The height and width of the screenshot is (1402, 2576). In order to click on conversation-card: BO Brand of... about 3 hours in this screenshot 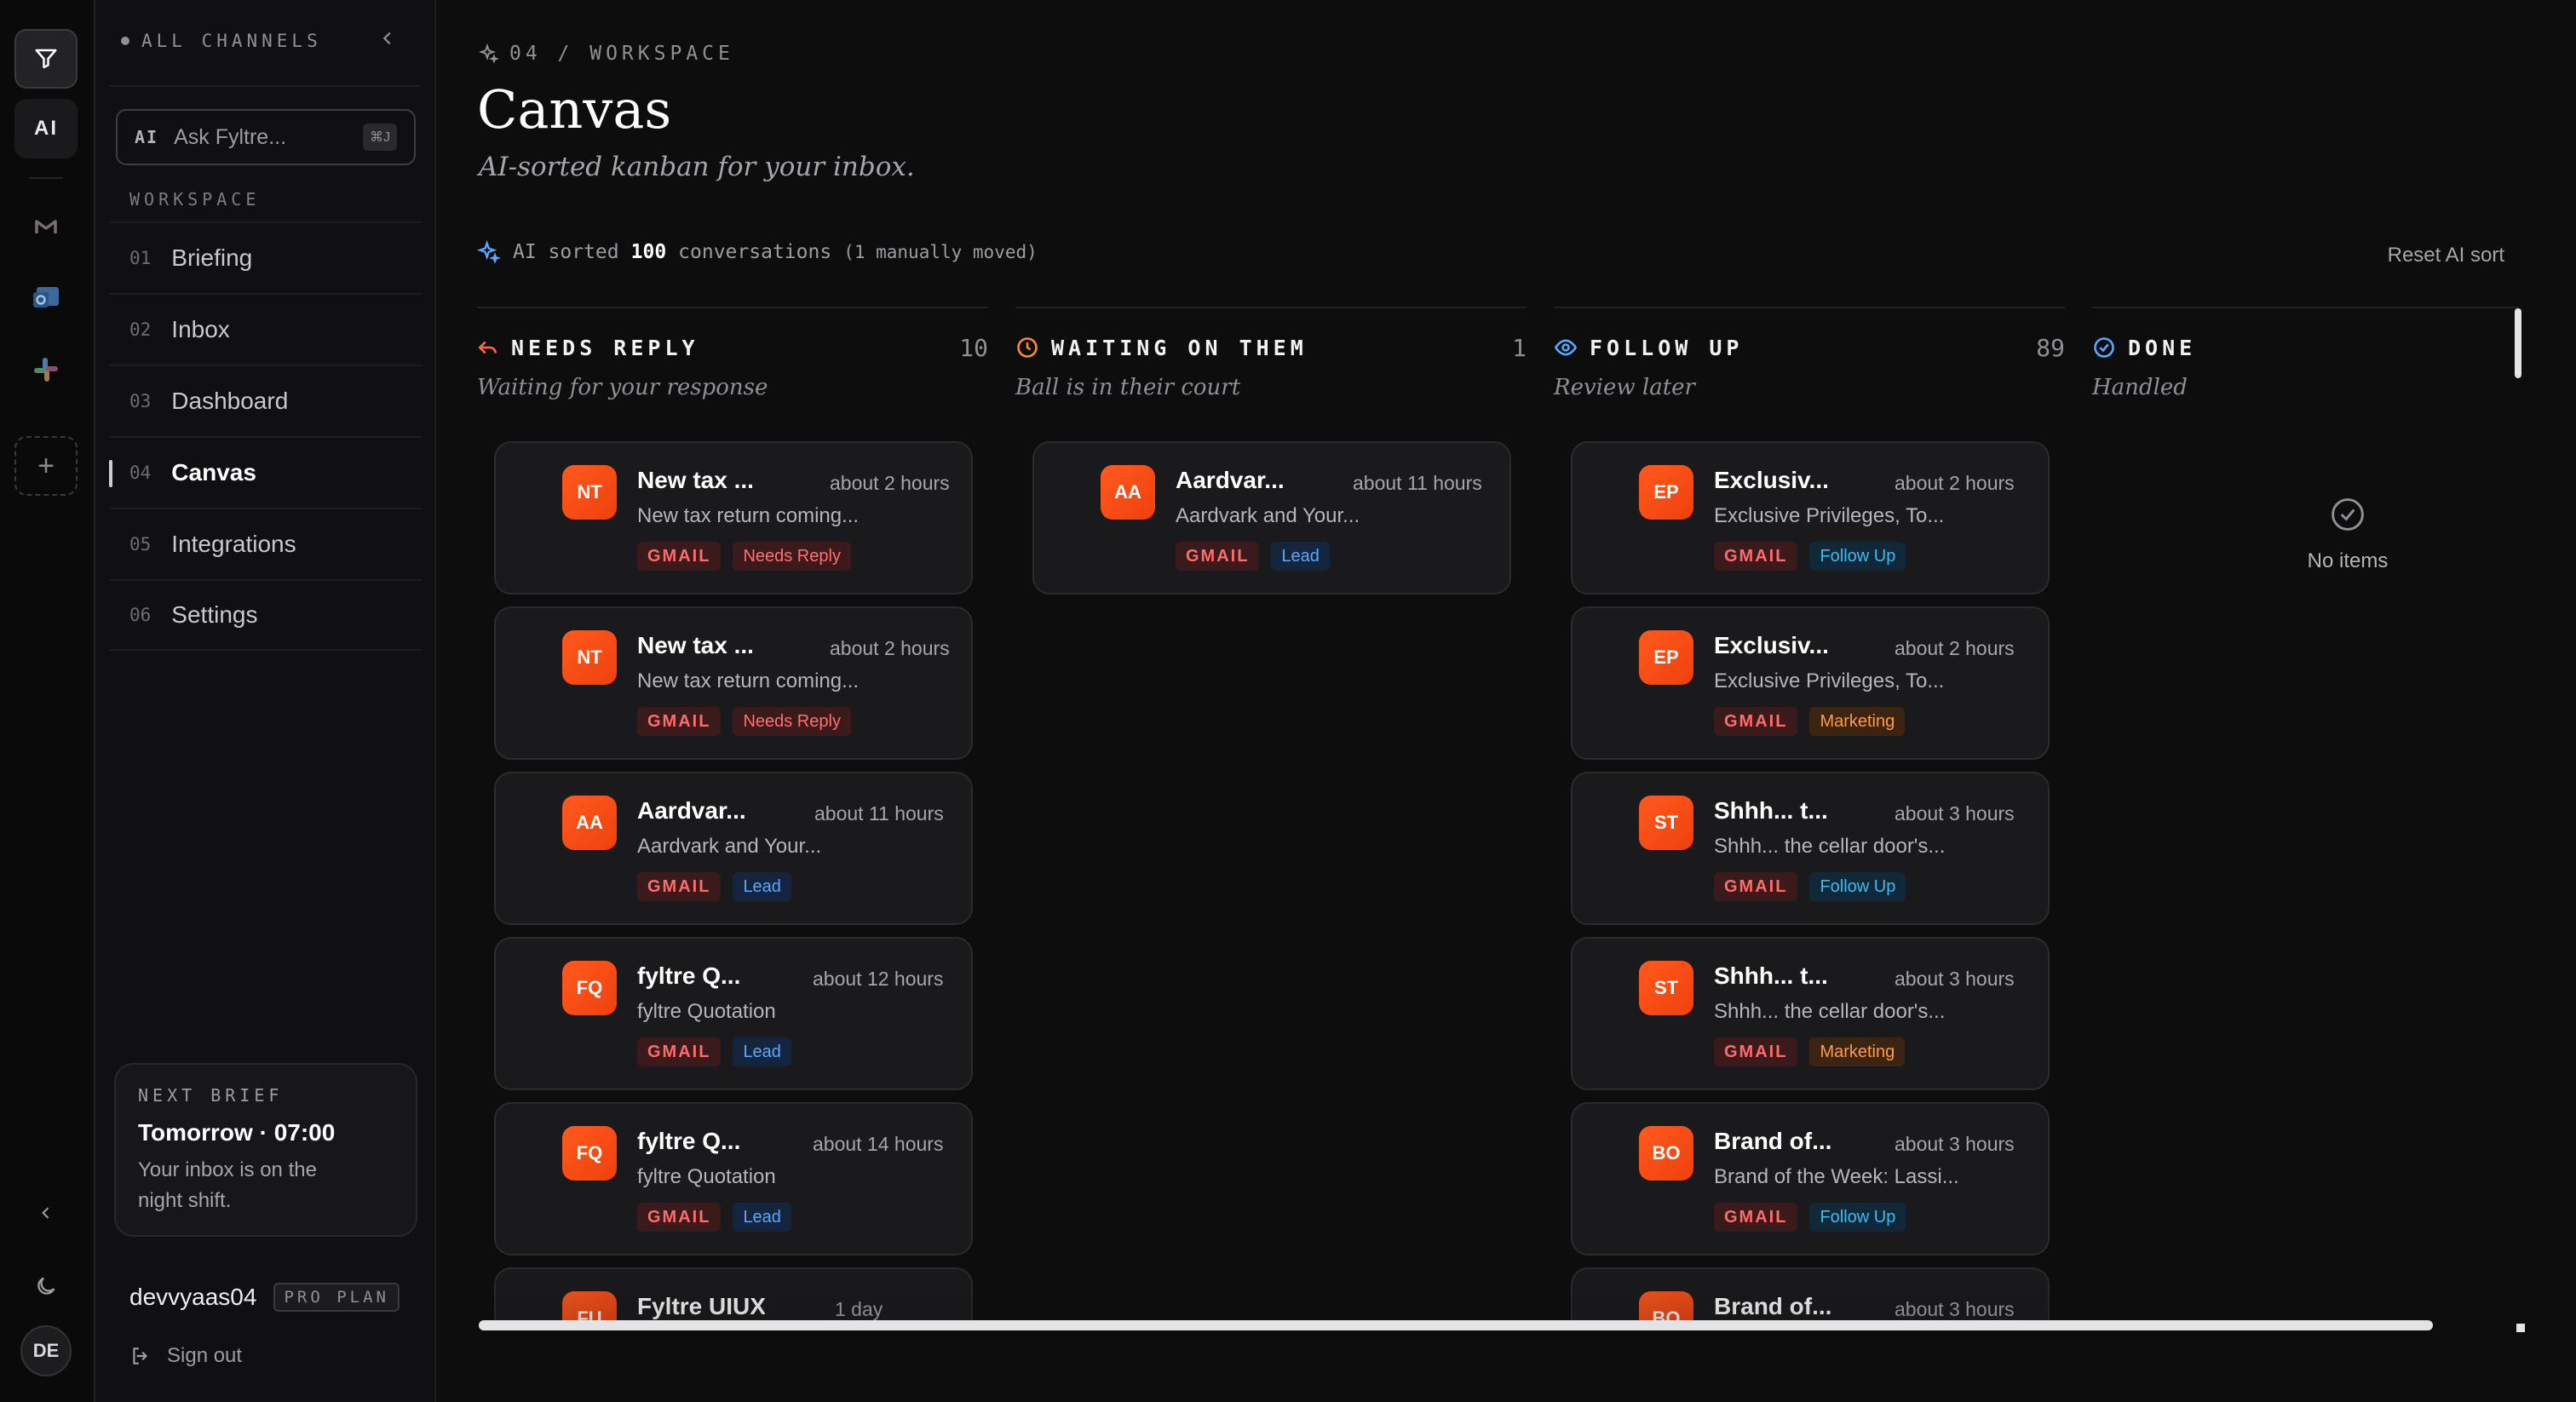, I will do `click(1811, 1297)`.